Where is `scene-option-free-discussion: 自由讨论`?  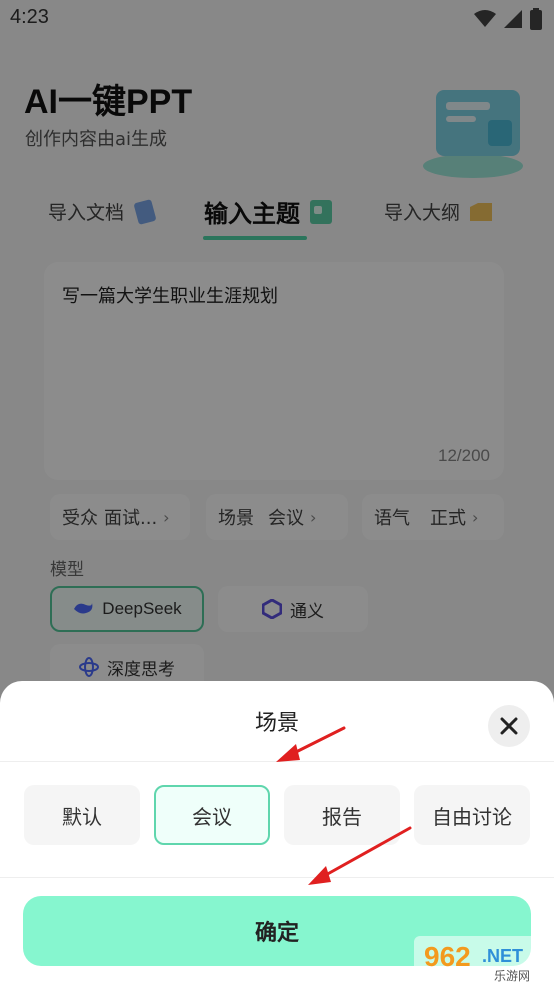 scene-option-free-discussion: 自由讨论 is located at coordinates (472, 815).